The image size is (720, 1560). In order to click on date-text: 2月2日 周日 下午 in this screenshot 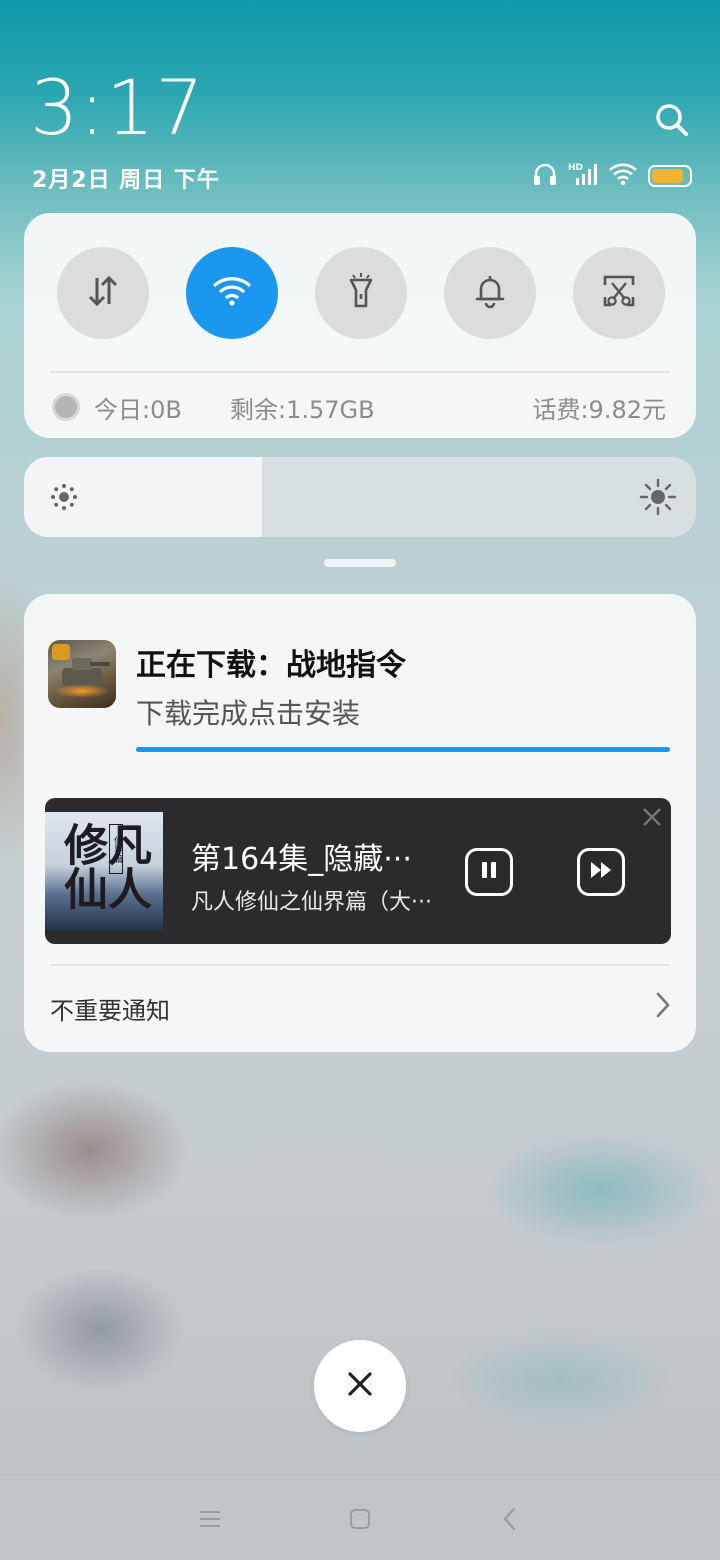, I will do `click(126, 178)`.